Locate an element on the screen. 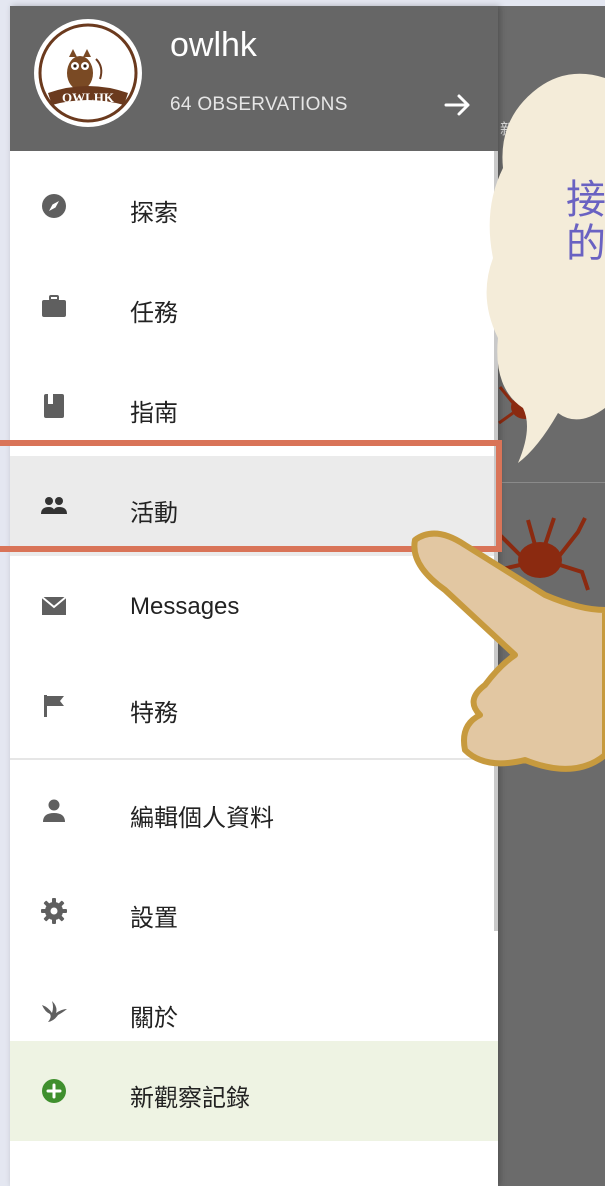  book-icon is located at coordinates (54, 406).